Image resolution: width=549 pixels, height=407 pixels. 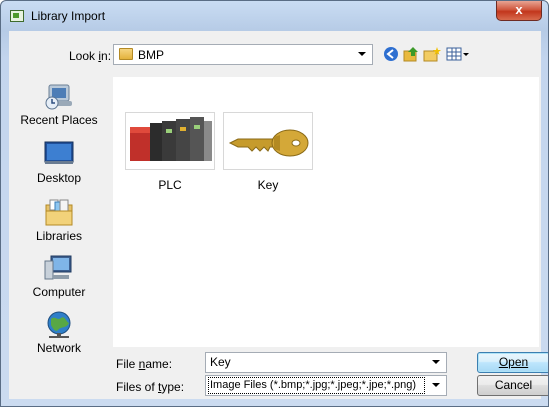 I want to click on file-name-combo, so click(x=326, y=362).